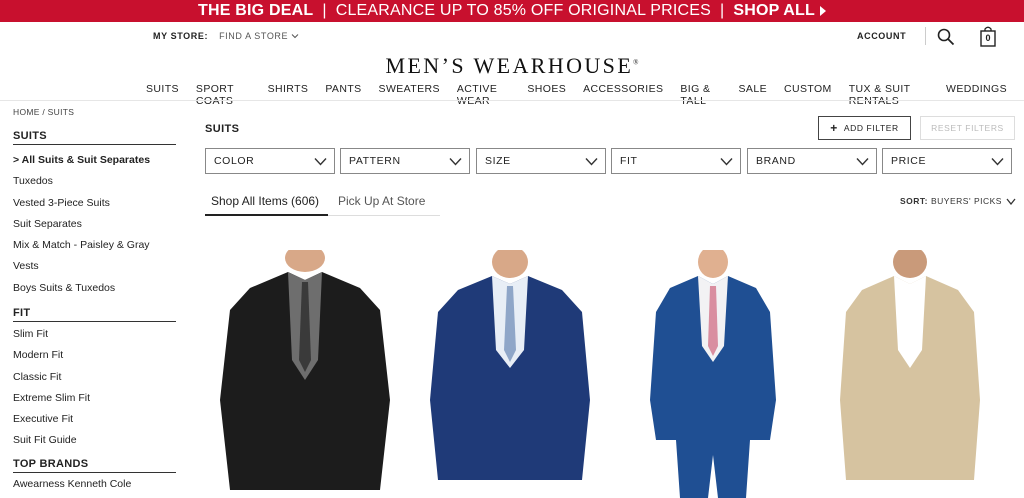  What do you see at coordinates (753, 95) in the screenshot?
I see `nav-item-sale: SALE` at bounding box center [753, 95].